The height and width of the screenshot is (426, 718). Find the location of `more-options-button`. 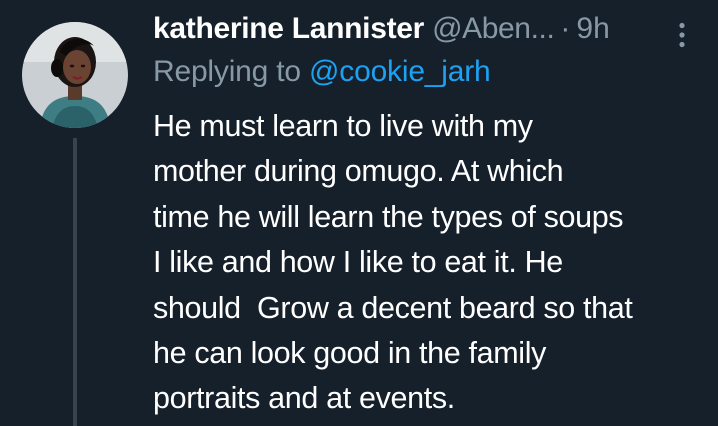

more-options-button is located at coordinates (682, 35).